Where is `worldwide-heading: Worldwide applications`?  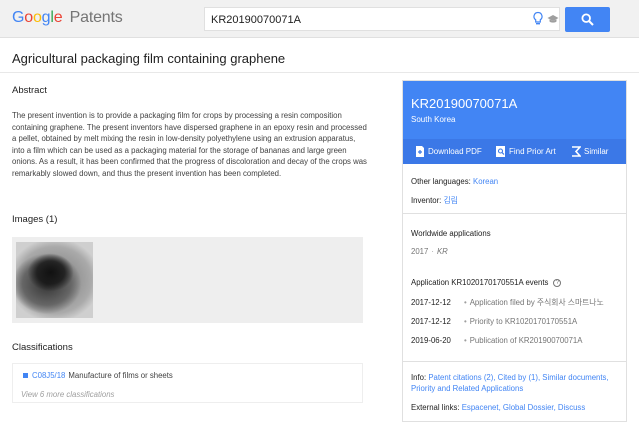
worldwide-heading: Worldwide applications is located at coordinates (451, 233).